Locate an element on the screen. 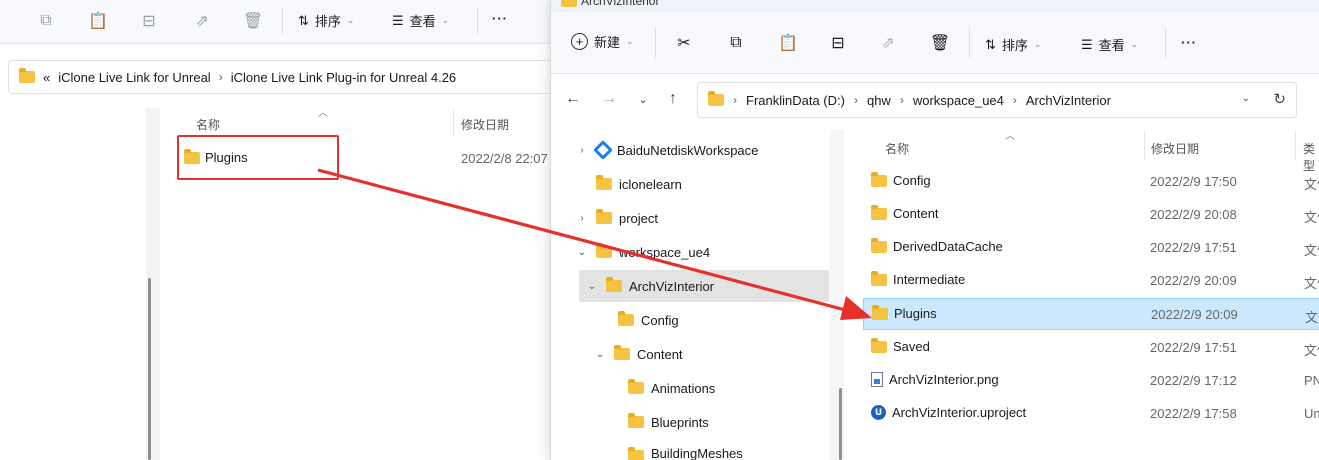 Image resolution: width=1319 pixels, height=460 pixels. window-title: ArchVizInterior is located at coordinates (620, 4).